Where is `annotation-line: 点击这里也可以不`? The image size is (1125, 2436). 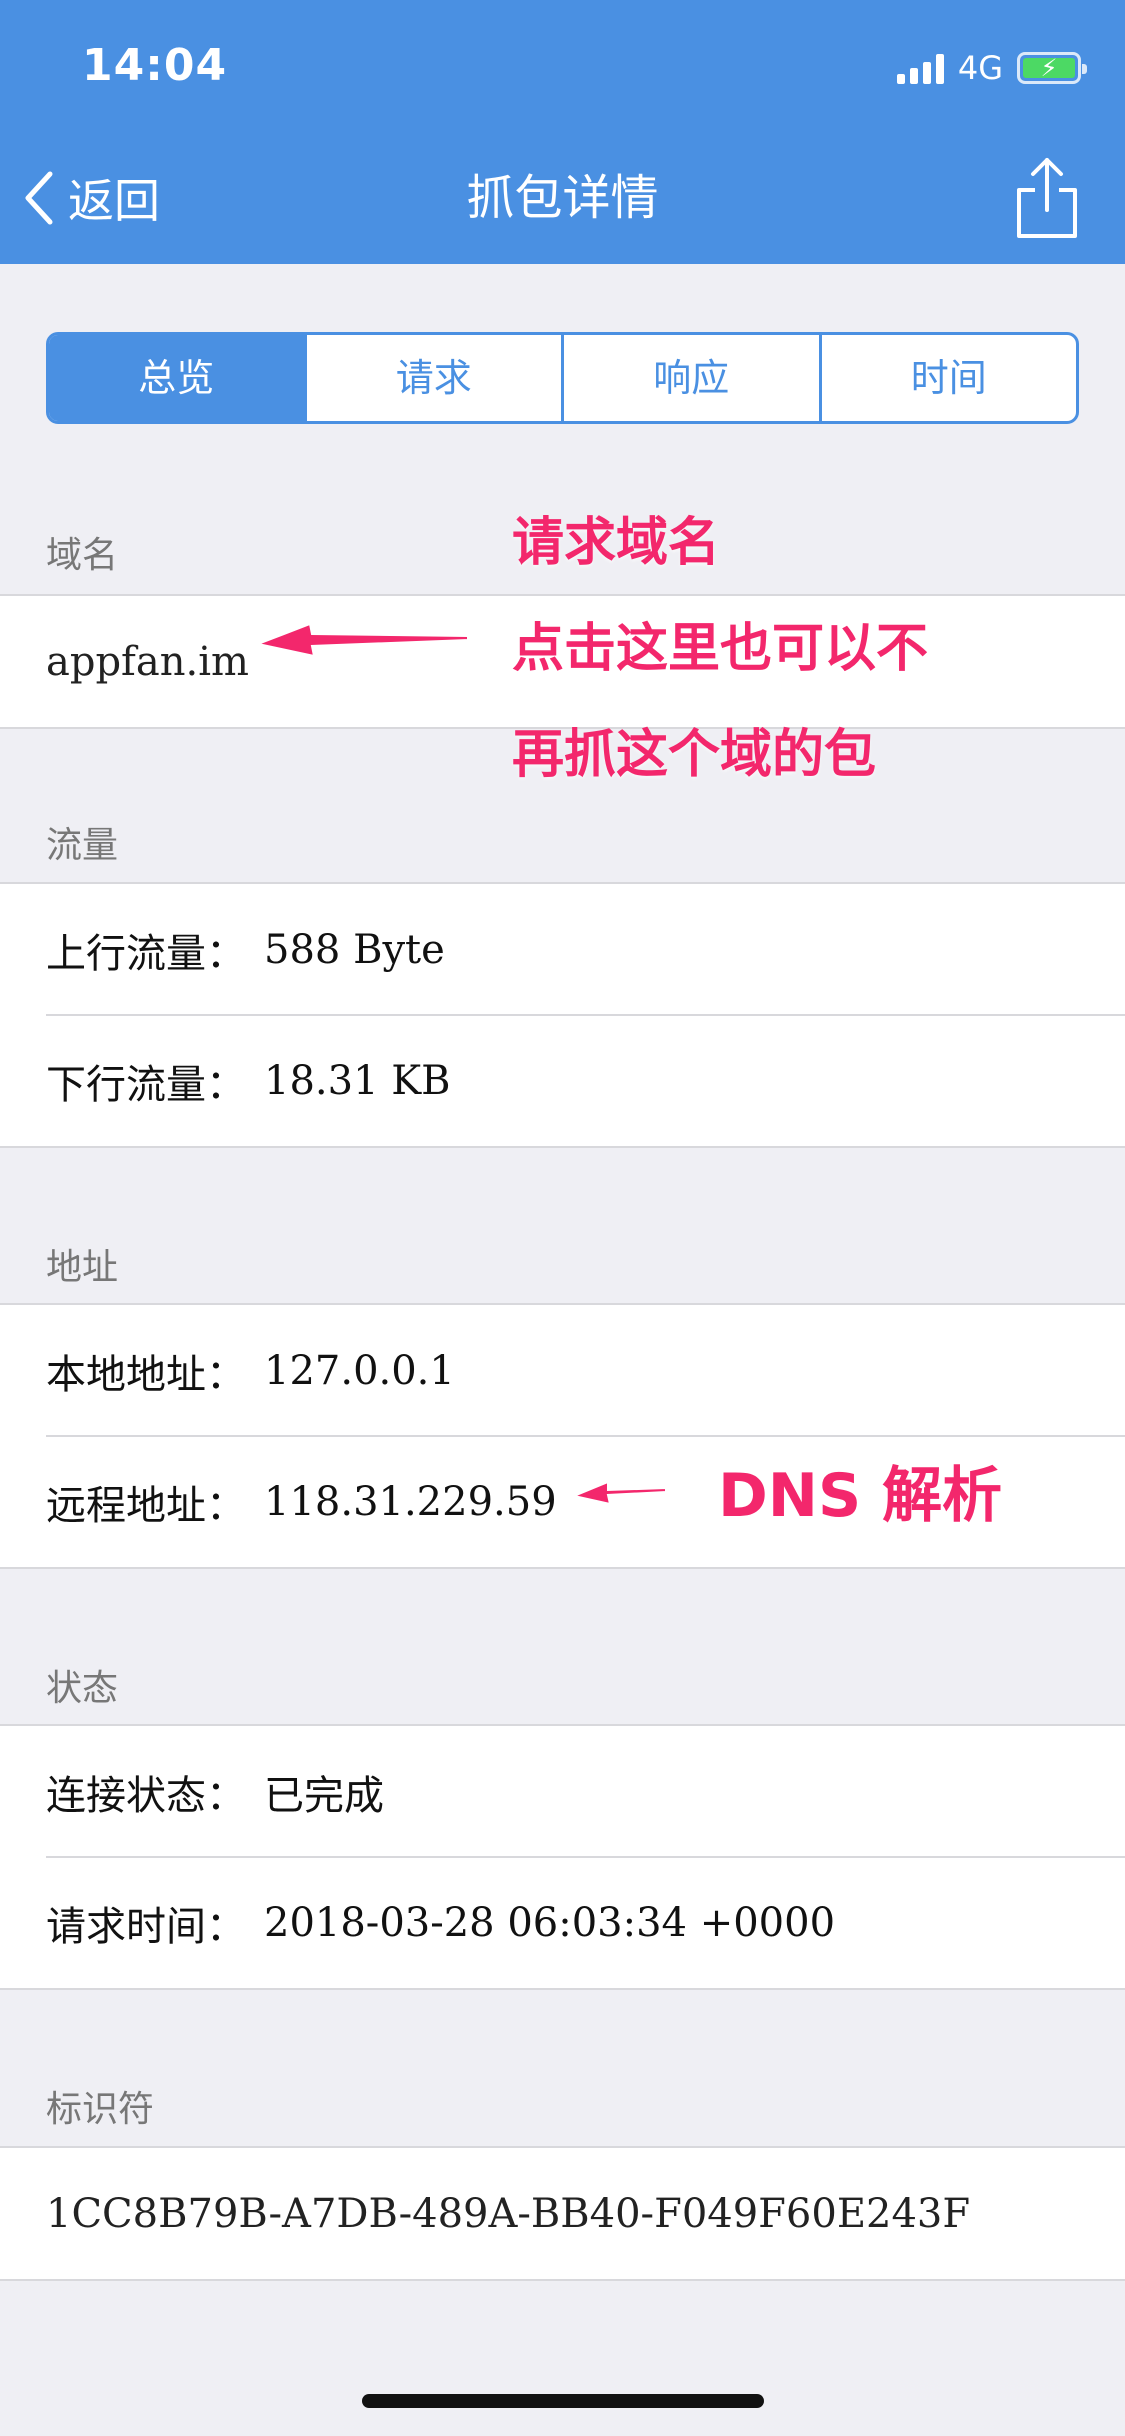
annotation-line: 点击这里也可以不 is located at coordinates (720, 649).